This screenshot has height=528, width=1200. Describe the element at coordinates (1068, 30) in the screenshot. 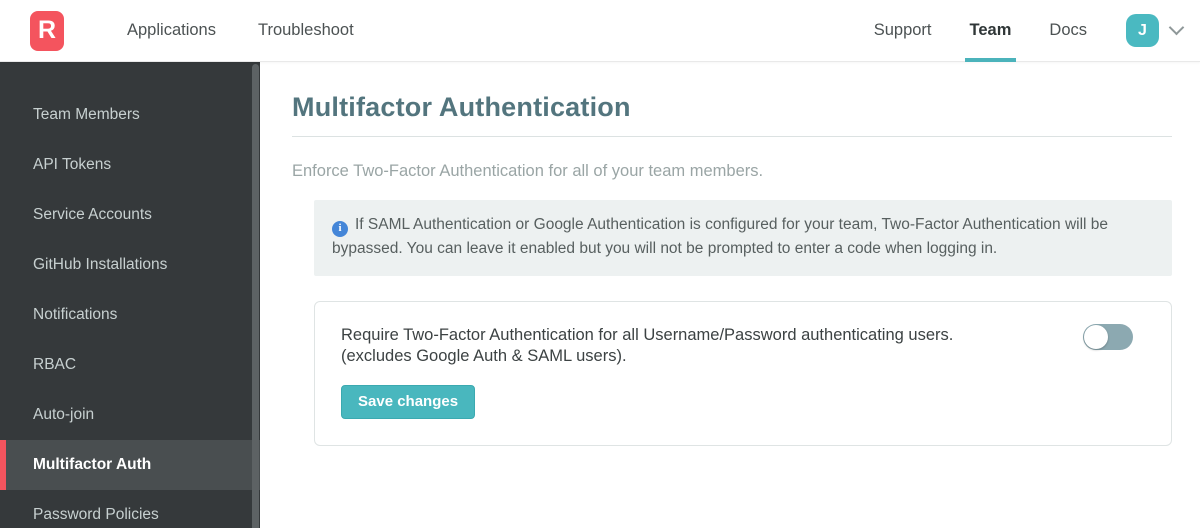

I see `nav-item-docs: Docs` at that location.